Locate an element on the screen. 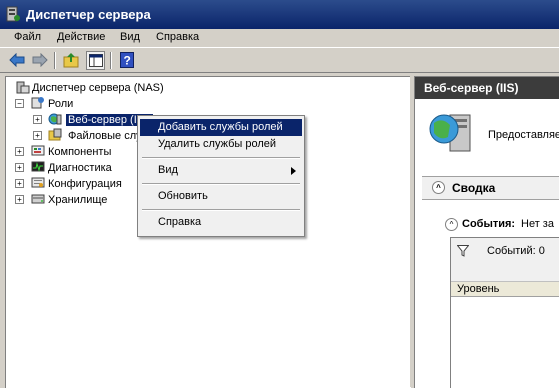  filter-icon is located at coordinates (463, 251).